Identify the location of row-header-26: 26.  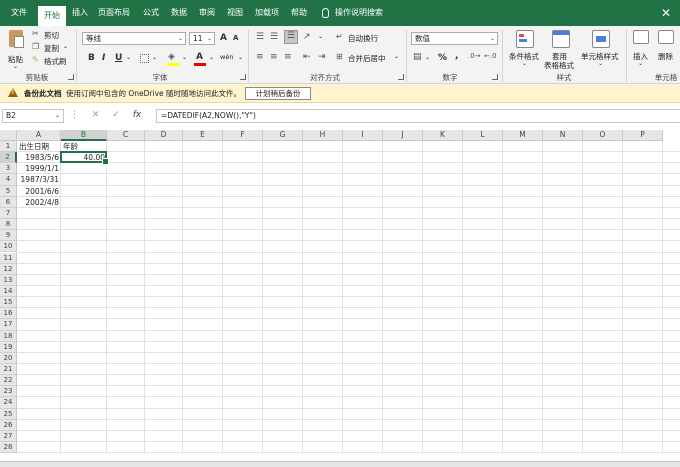
(8, 425).